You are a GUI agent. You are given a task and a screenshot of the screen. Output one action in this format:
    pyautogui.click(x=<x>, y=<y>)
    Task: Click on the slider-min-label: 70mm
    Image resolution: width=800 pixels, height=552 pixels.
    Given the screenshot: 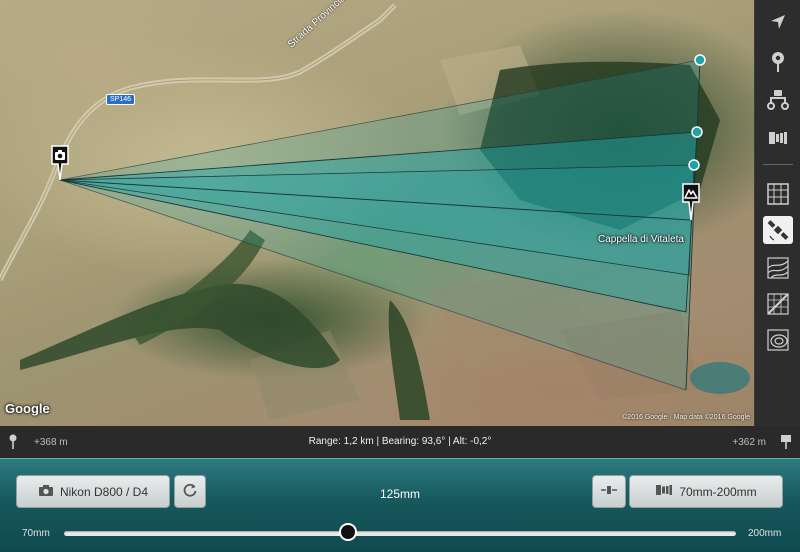 What is the action you would take?
    pyautogui.click(x=36, y=533)
    